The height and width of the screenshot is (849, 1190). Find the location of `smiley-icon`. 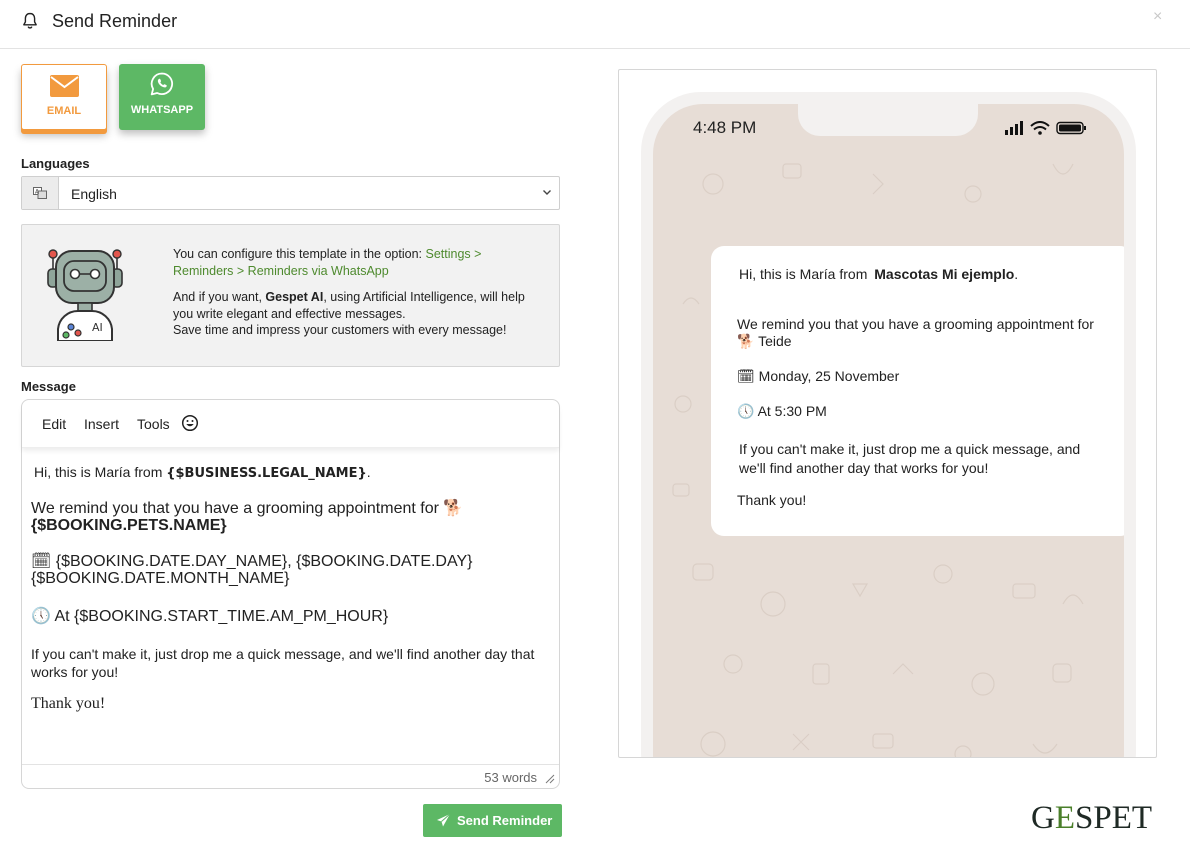

smiley-icon is located at coordinates (190, 423).